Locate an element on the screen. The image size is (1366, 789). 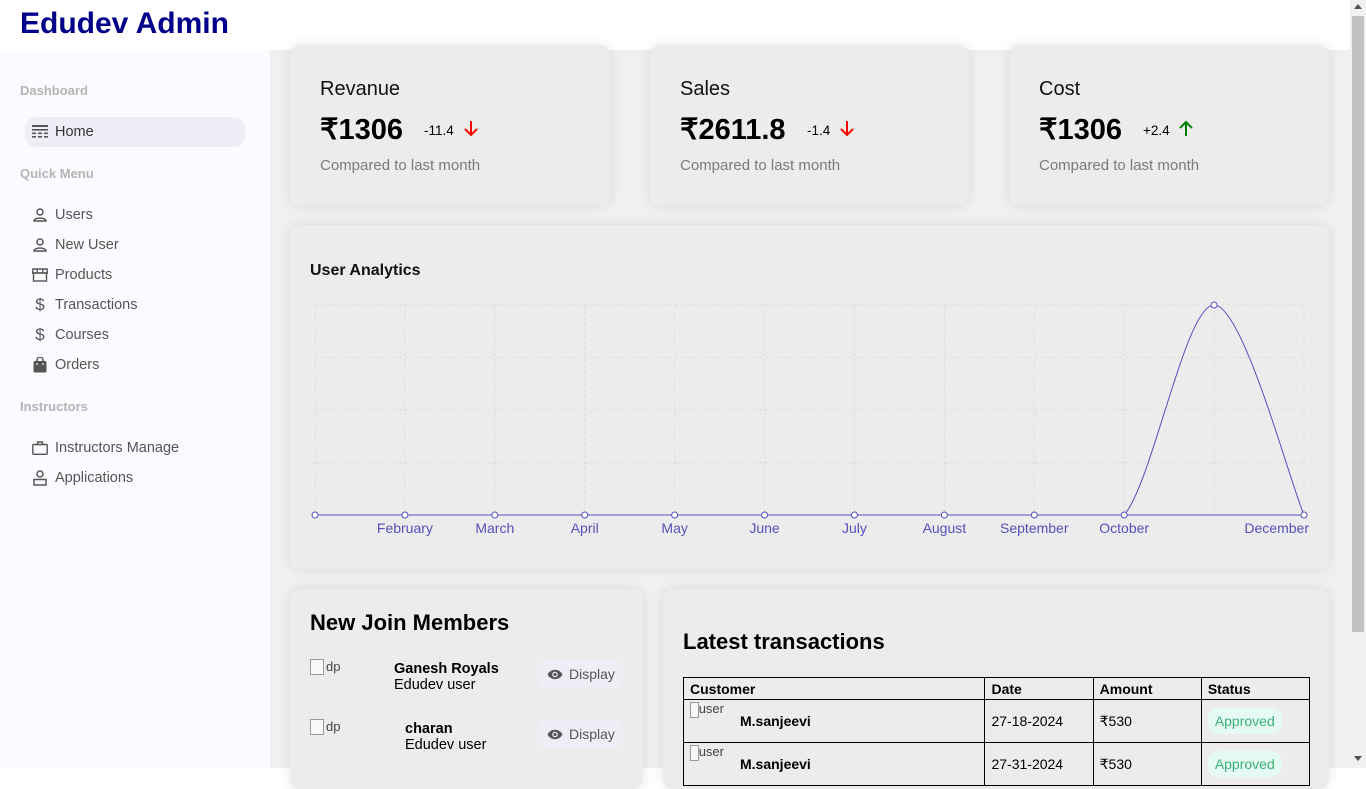
x-tick-label: March is located at coordinates (494, 528).